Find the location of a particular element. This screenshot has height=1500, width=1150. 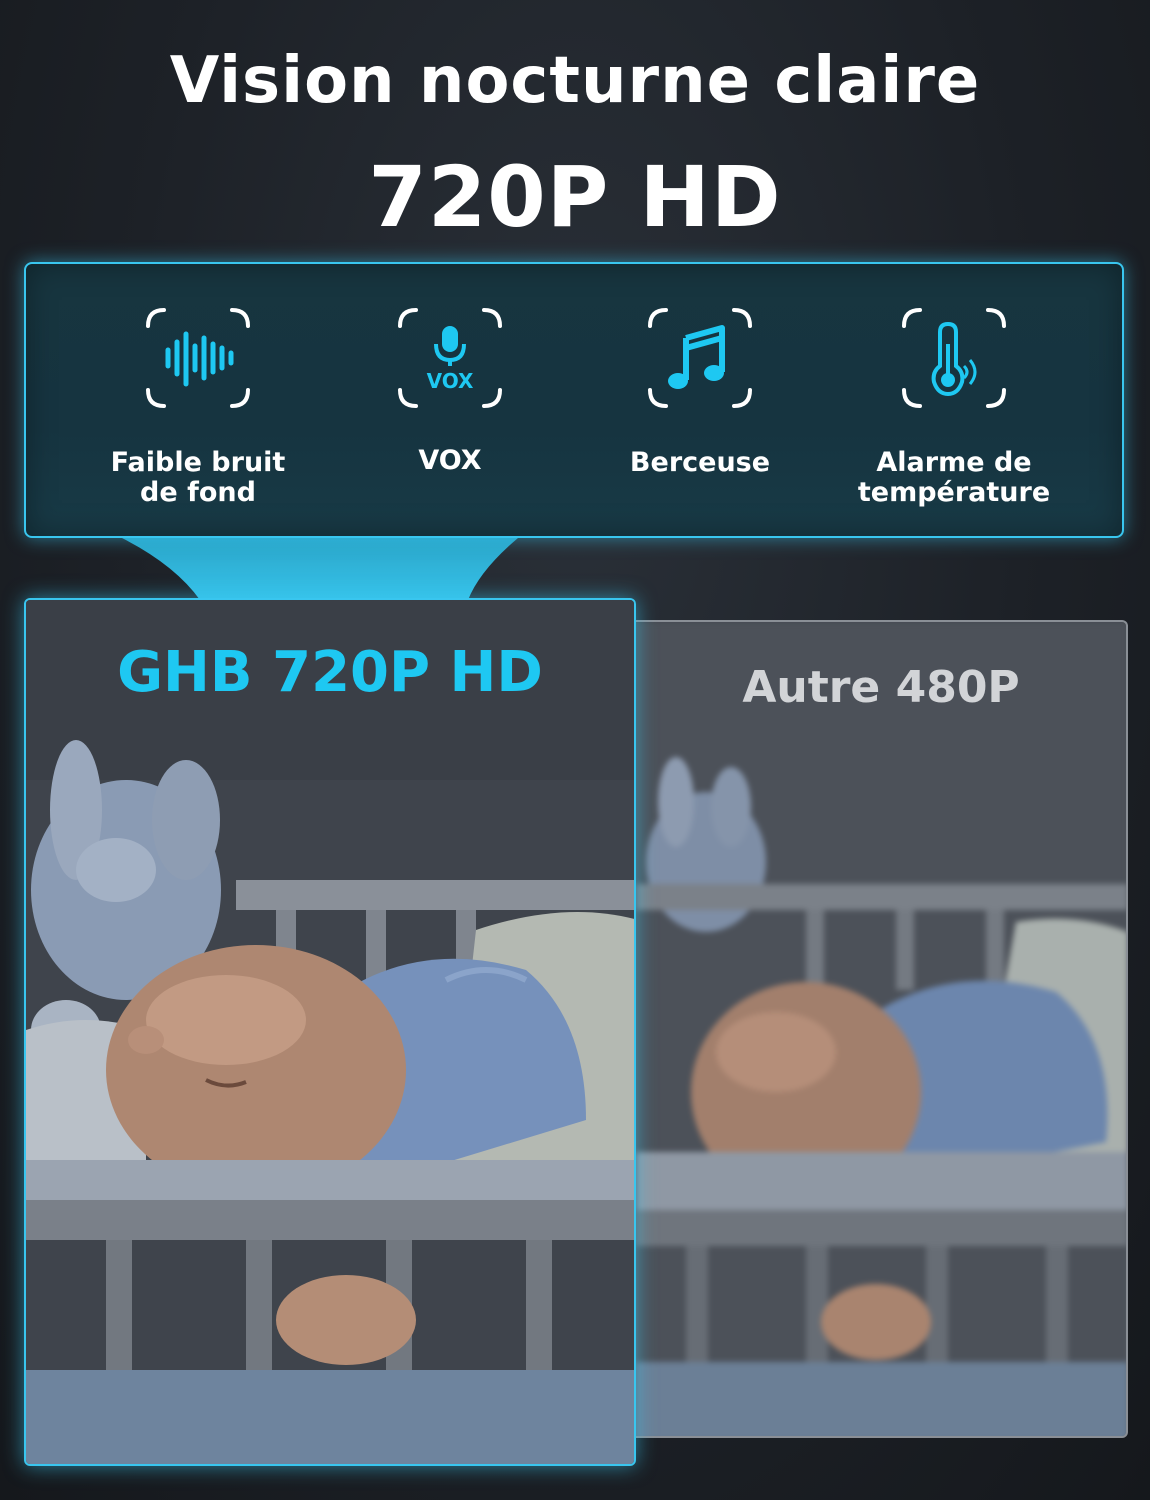

music-note-icon is located at coordinates (700, 358).